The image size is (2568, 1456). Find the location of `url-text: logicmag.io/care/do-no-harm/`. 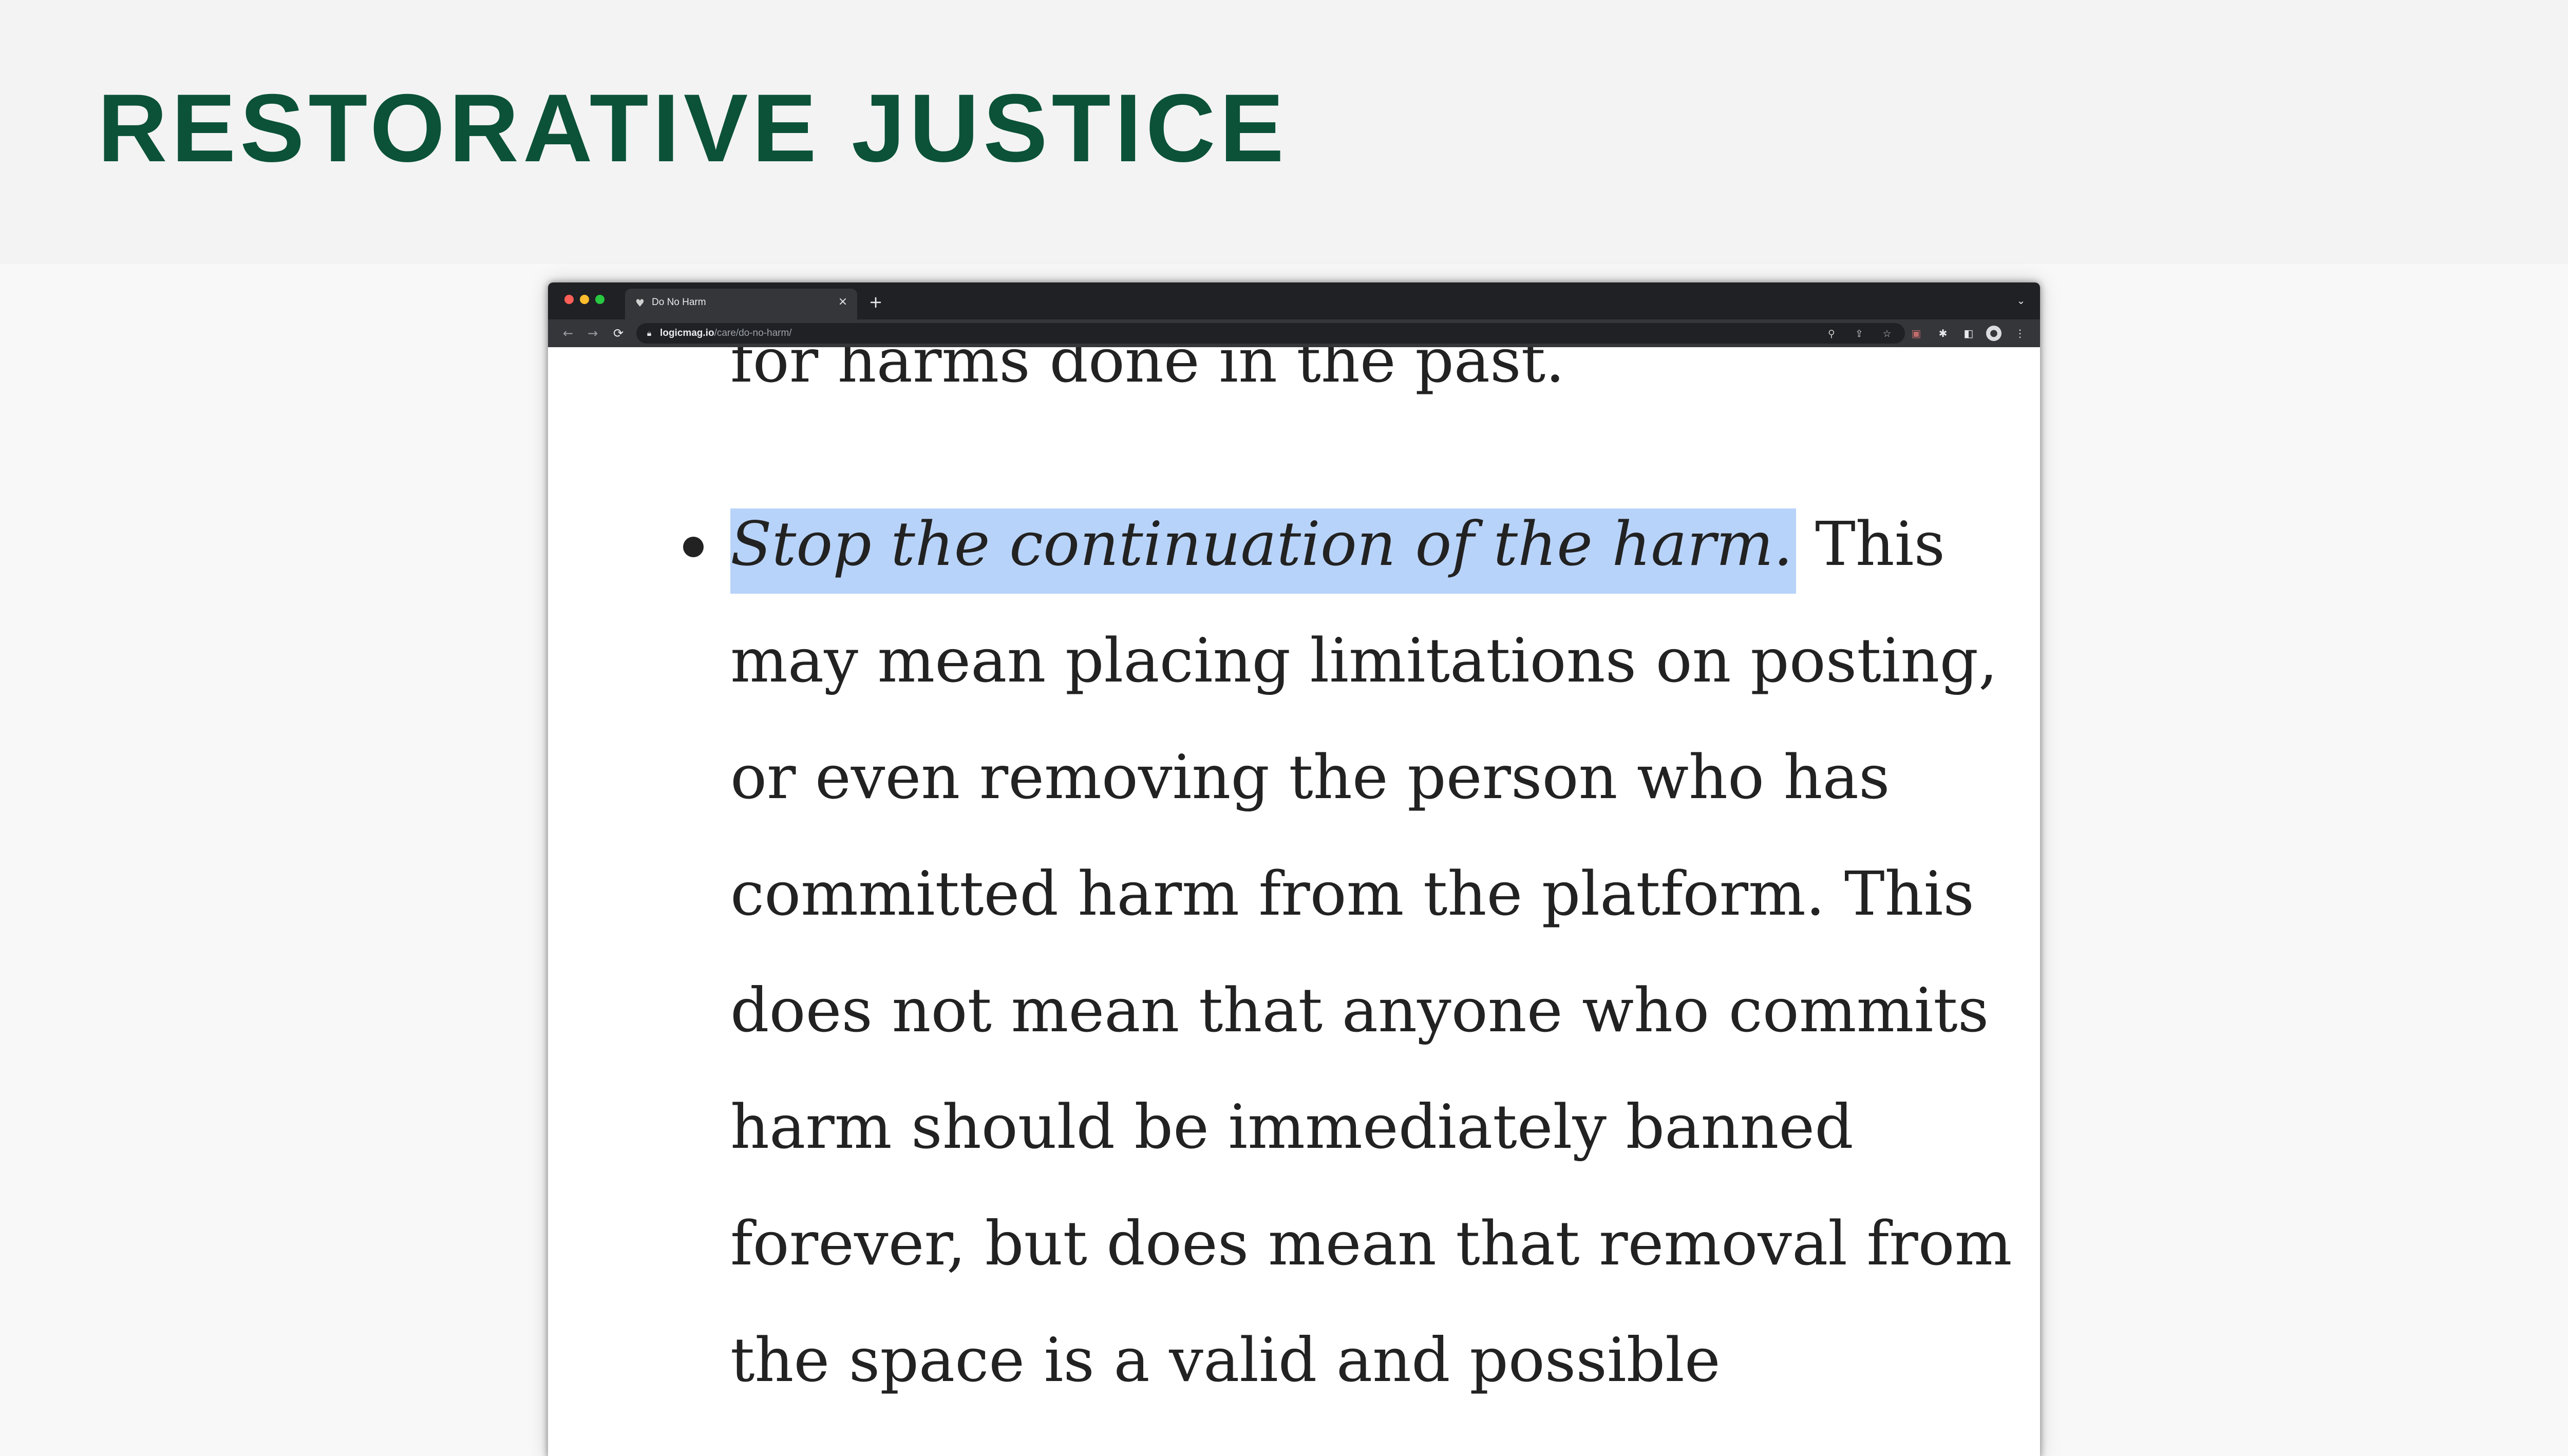

url-text: logicmag.io/care/do-no-harm/ is located at coordinates (726, 333).